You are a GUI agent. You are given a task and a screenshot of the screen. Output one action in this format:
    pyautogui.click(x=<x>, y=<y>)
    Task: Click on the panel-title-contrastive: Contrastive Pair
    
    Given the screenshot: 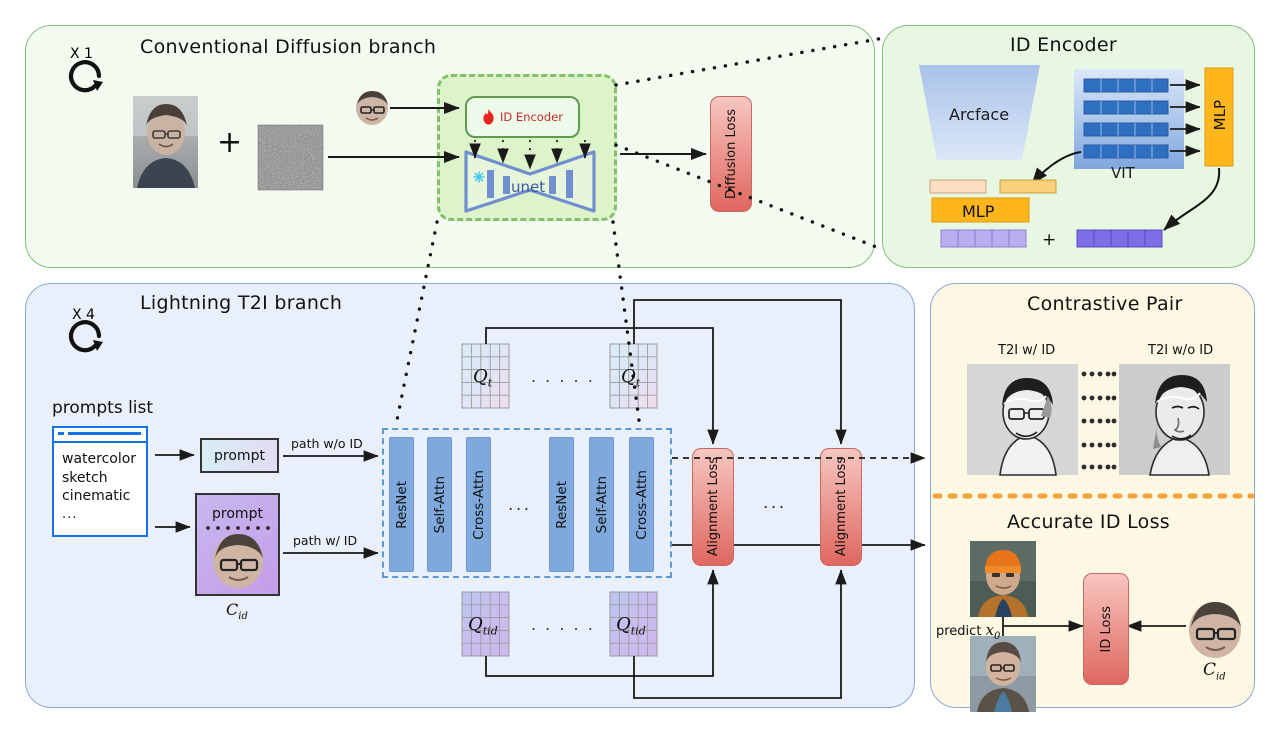 What is the action you would take?
    pyautogui.click(x=1105, y=304)
    